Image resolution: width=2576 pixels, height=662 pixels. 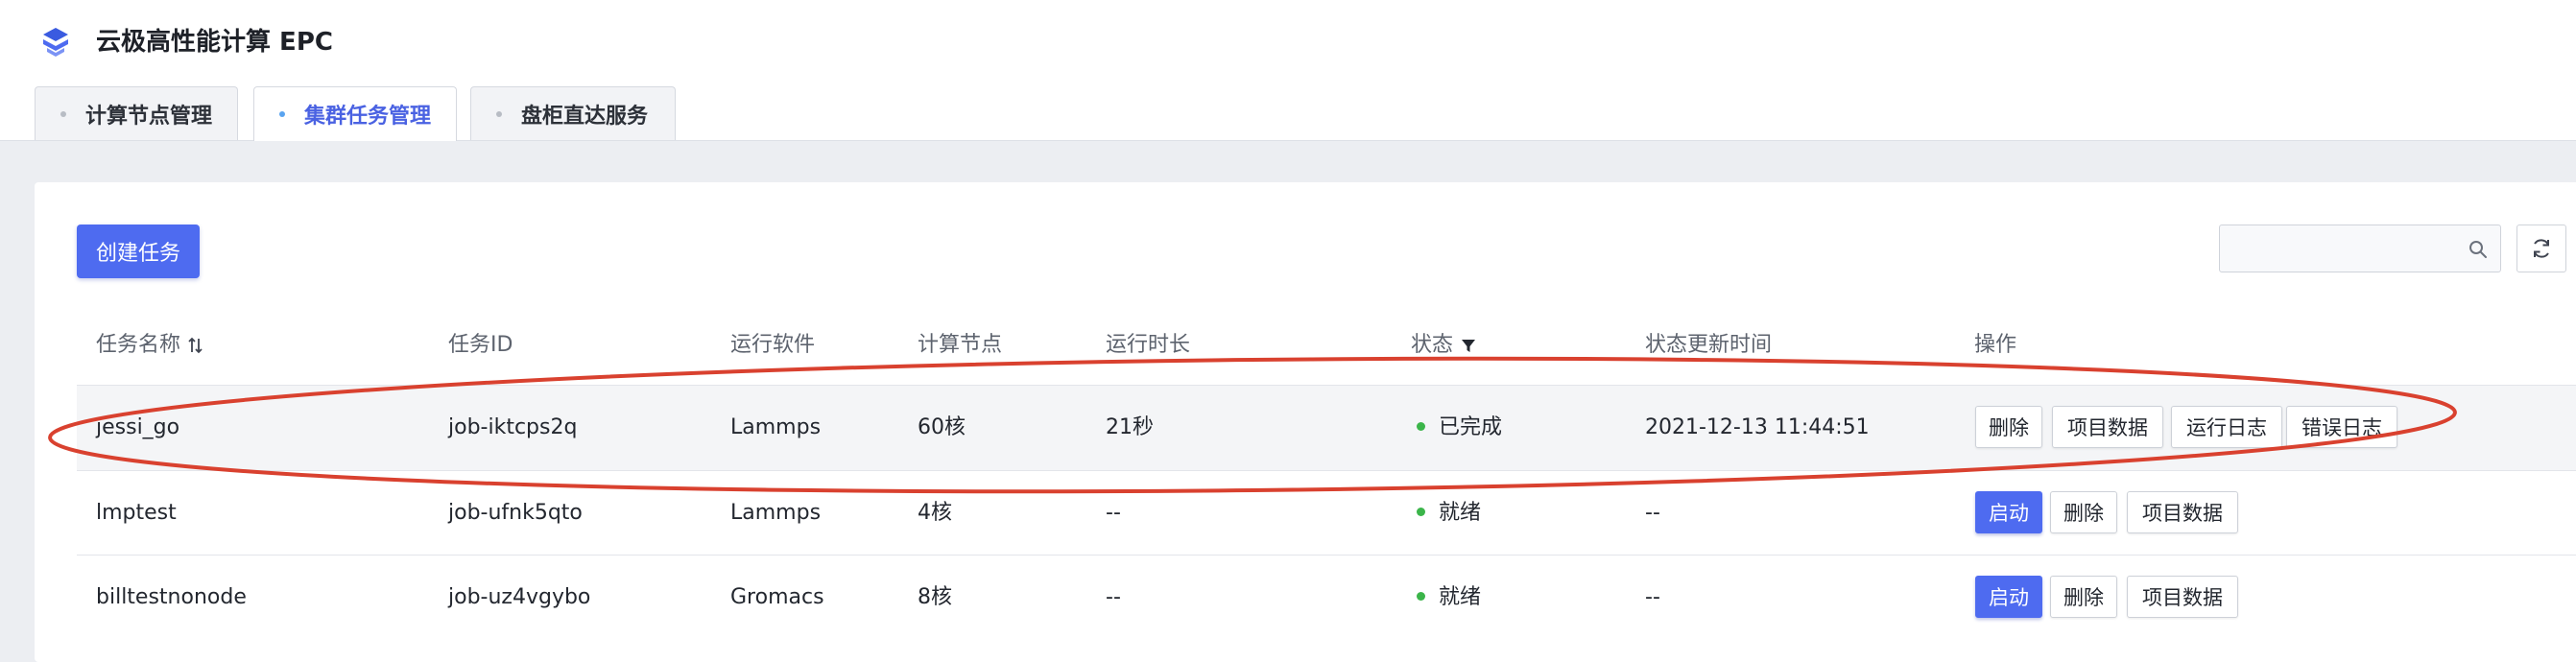 What do you see at coordinates (195, 346) in the screenshot?
I see `sort-icon` at bounding box center [195, 346].